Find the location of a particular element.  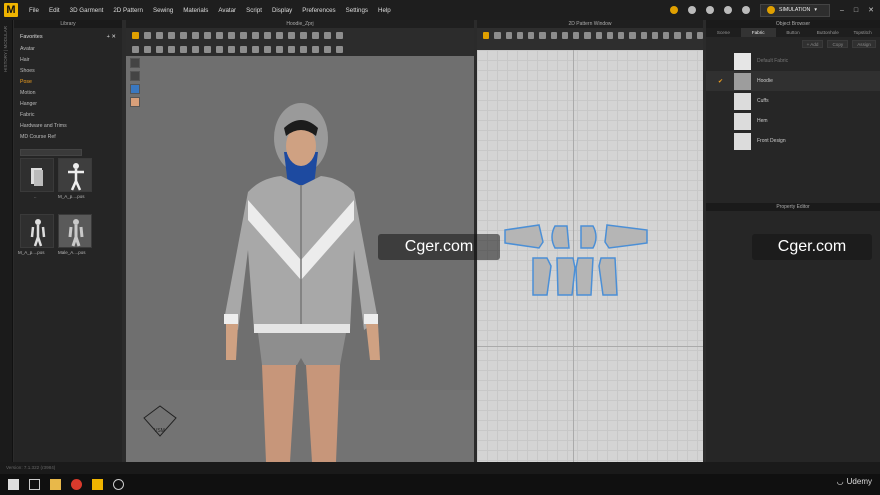

copy-button: Copy is located at coordinates (838, 44).